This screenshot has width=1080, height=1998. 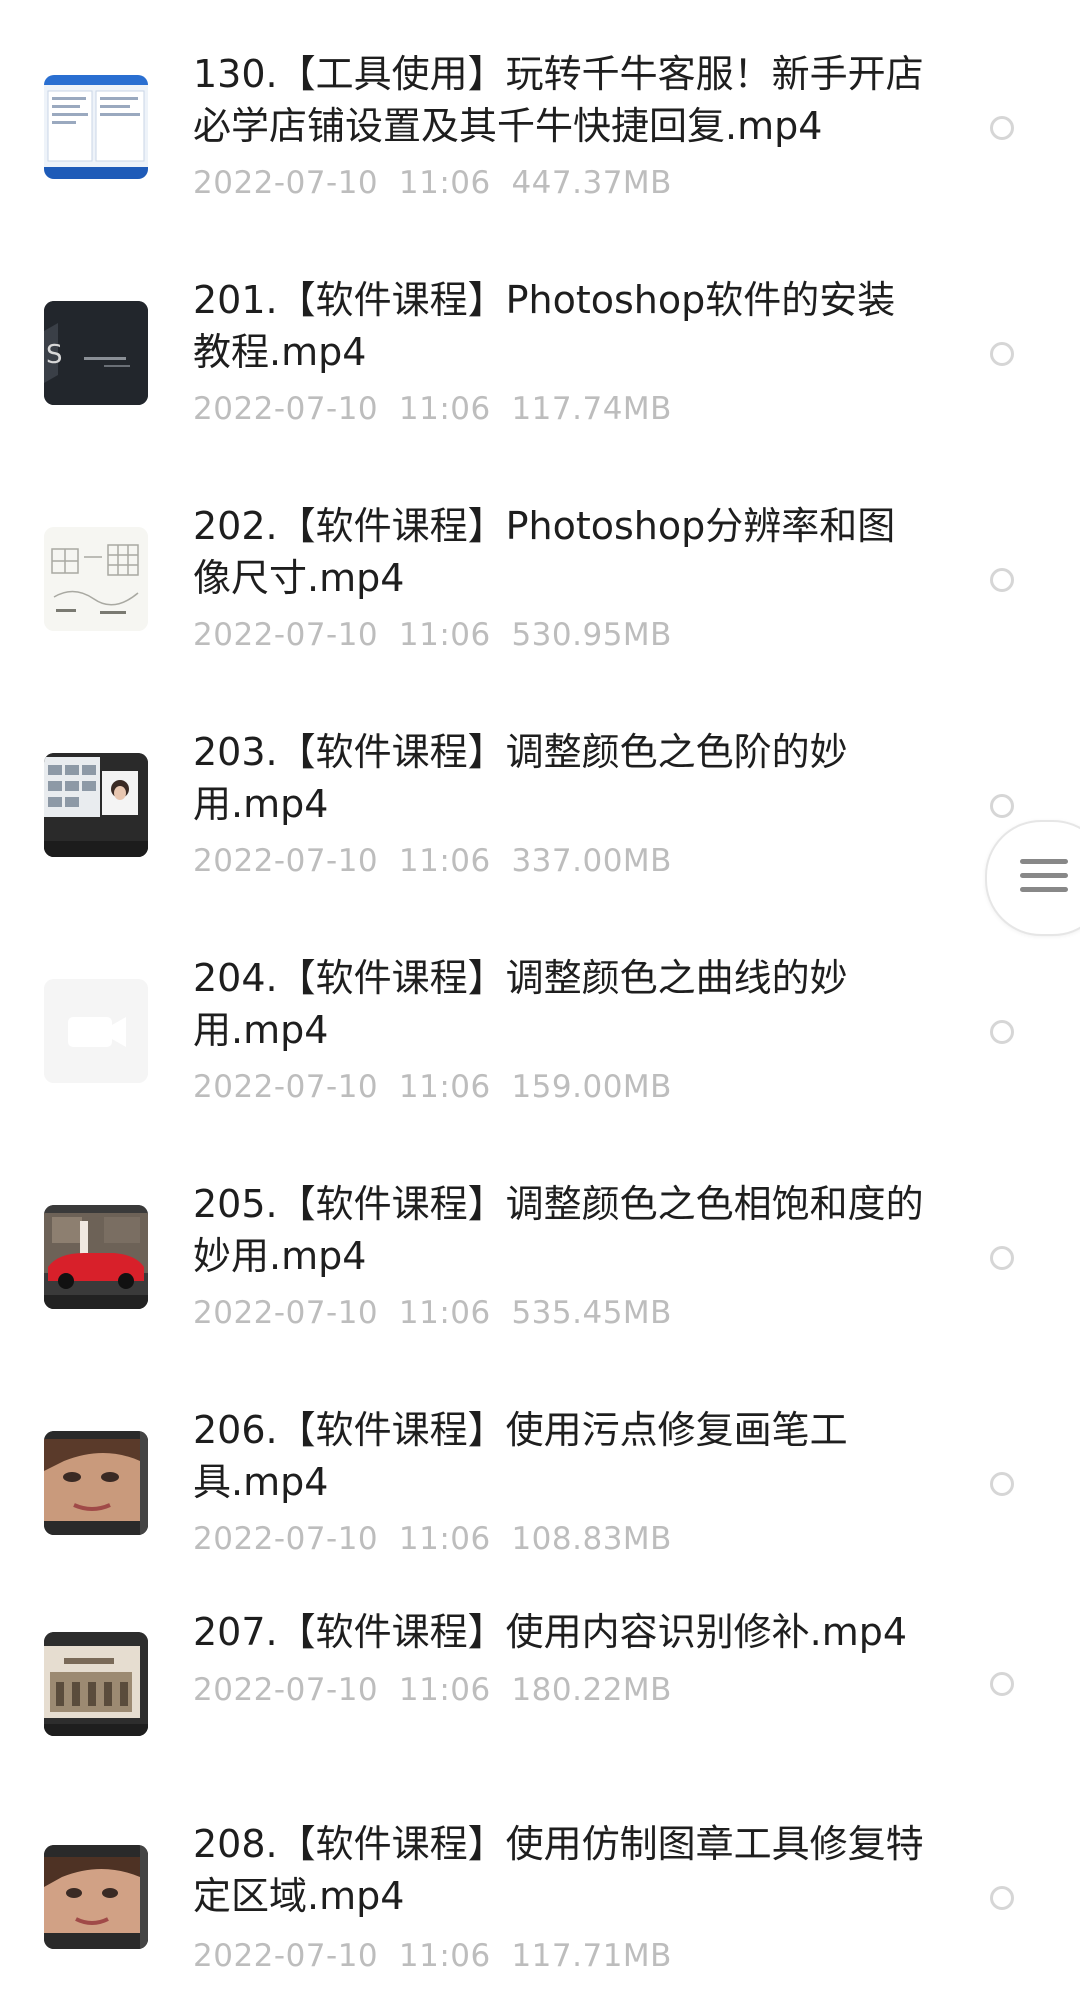 I want to click on red-car-thumbnail, so click(x=96, y=1257).